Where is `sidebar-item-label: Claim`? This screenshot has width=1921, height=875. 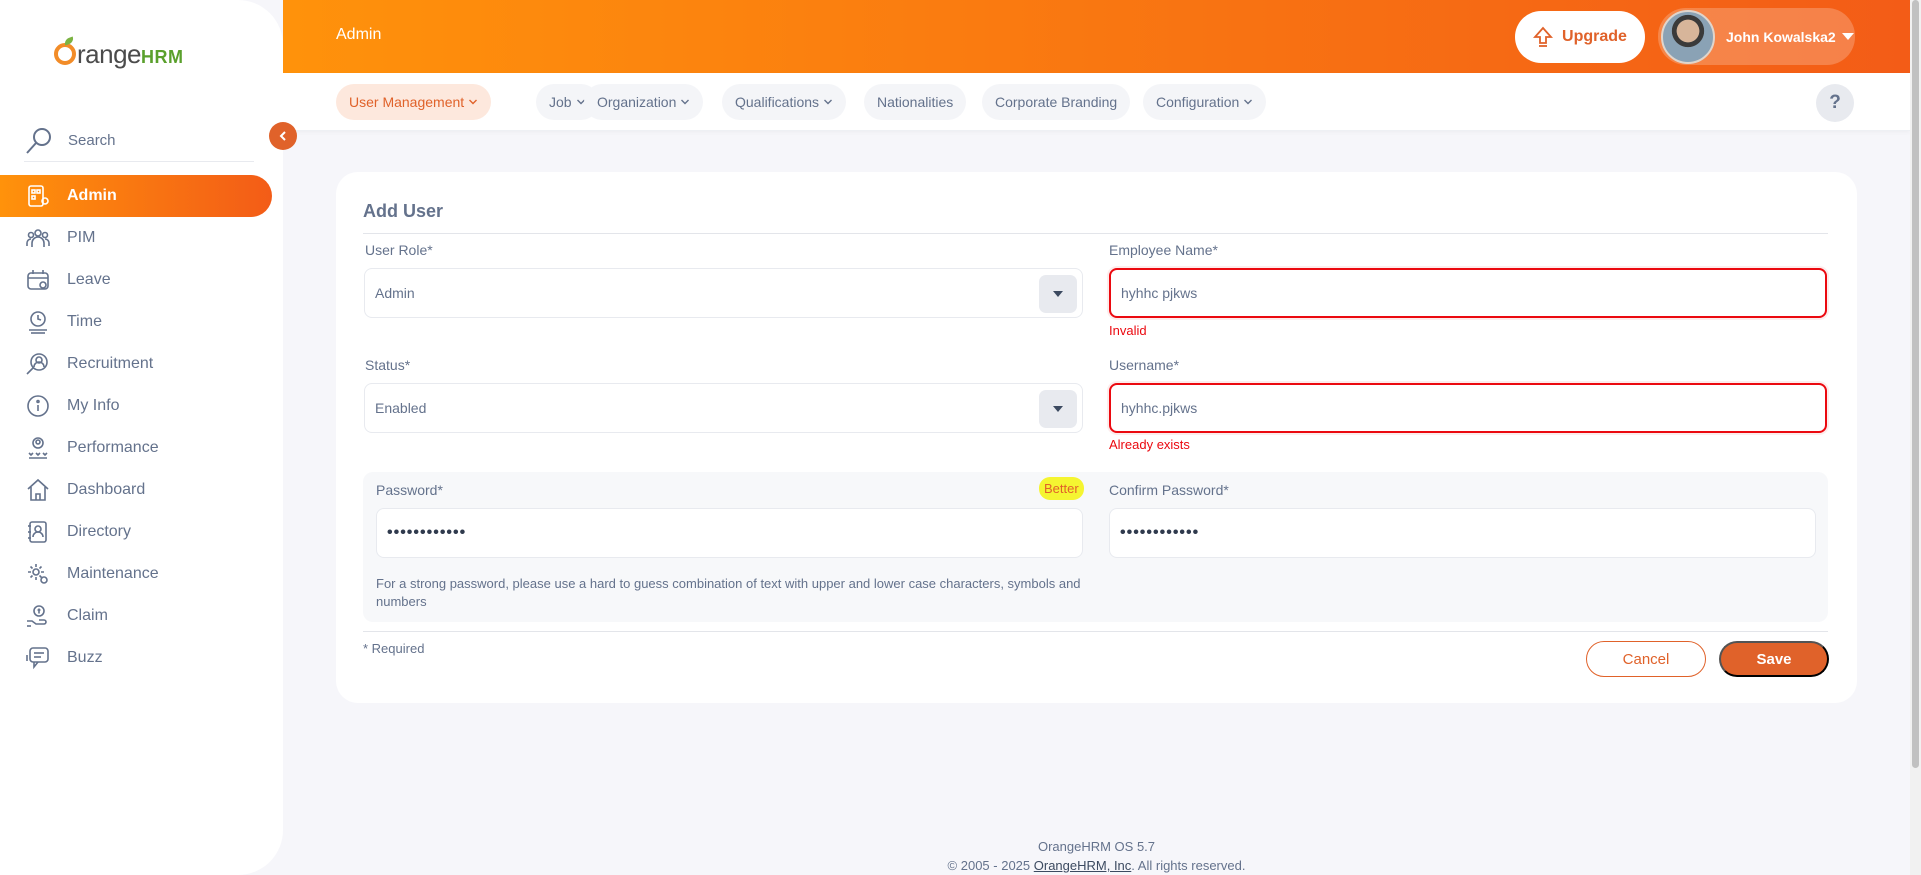 sidebar-item-label: Claim is located at coordinates (87, 615).